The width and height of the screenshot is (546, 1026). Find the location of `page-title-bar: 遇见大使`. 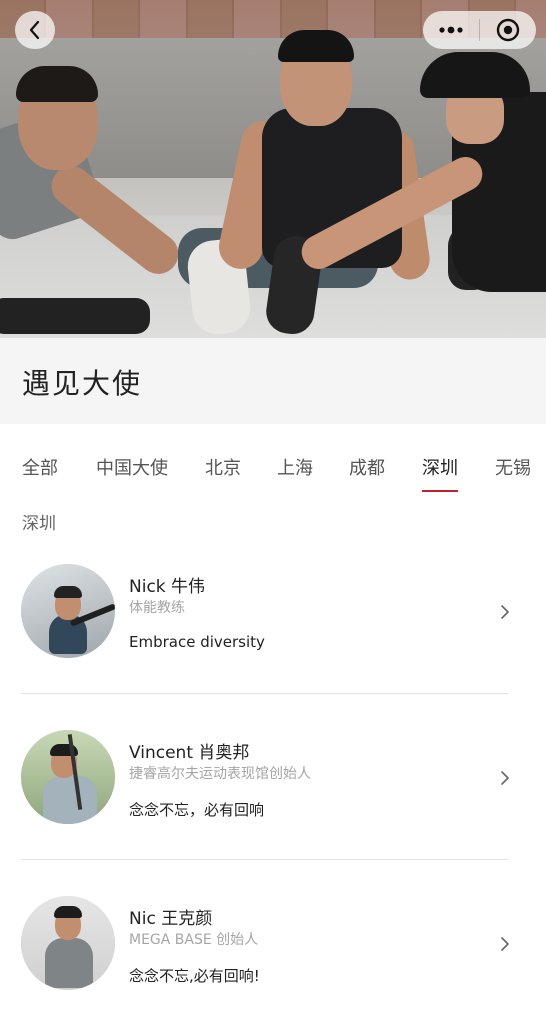

page-title-bar: 遇见大使 is located at coordinates (273, 381).